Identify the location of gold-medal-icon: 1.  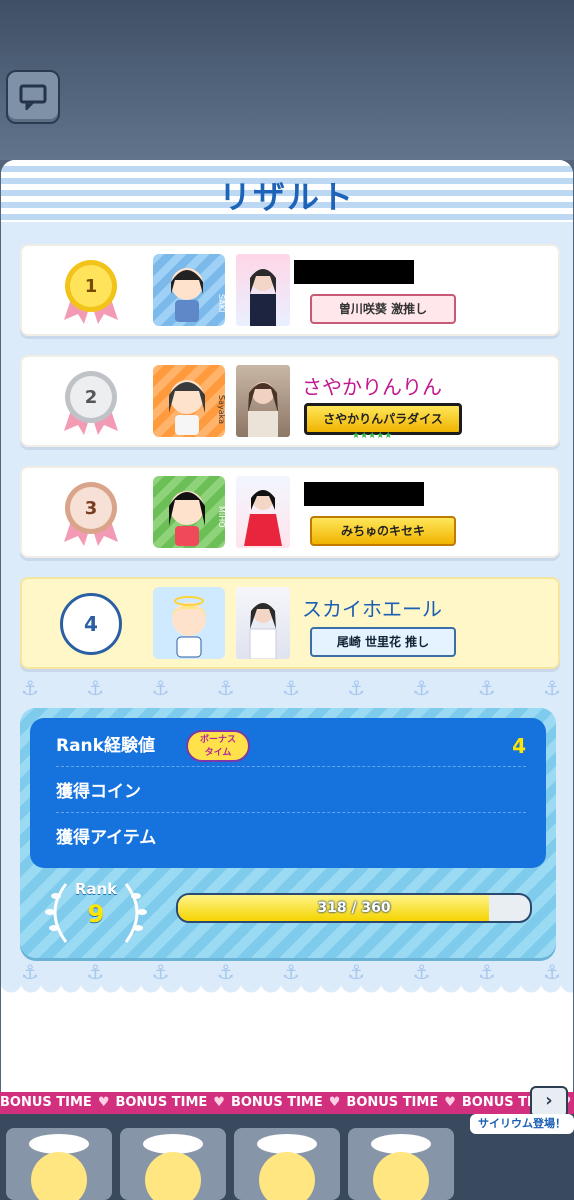
(91, 292).